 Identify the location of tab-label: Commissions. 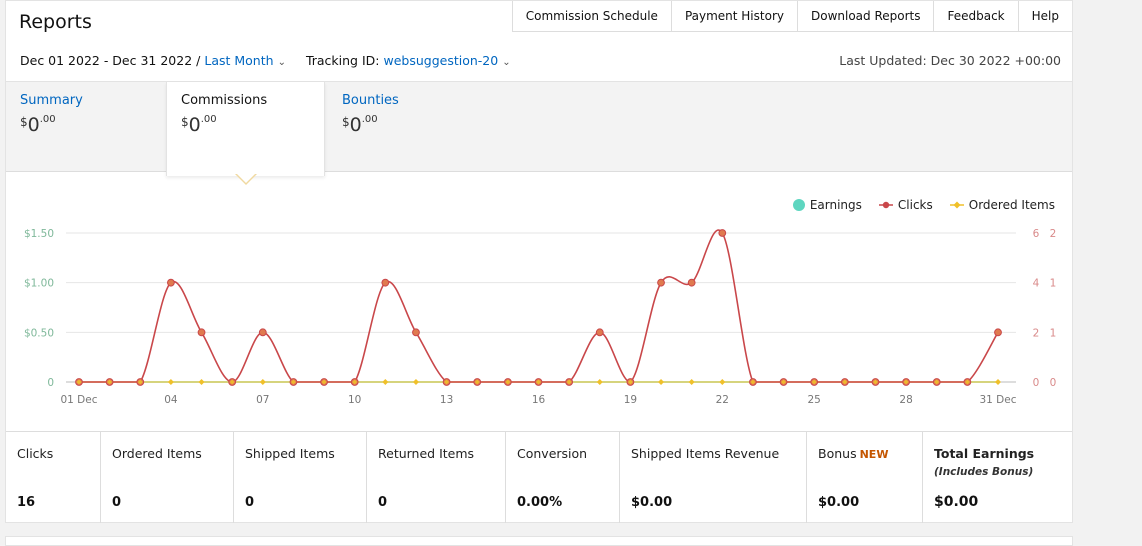
(224, 100).